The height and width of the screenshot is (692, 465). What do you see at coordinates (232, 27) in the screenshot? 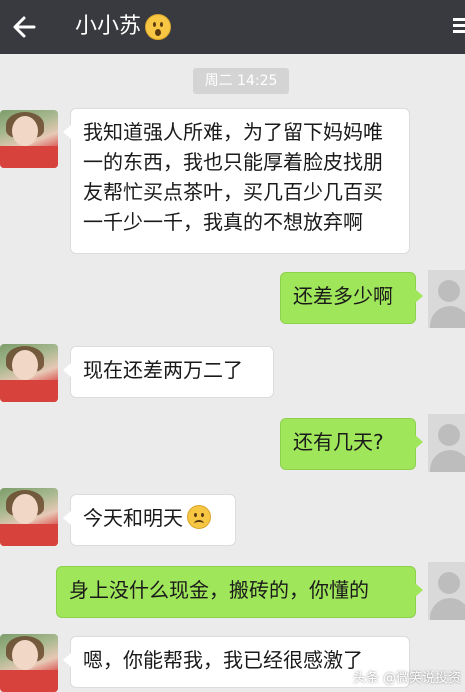
I see `chat-header: 小小苏` at bounding box center [232, 27].